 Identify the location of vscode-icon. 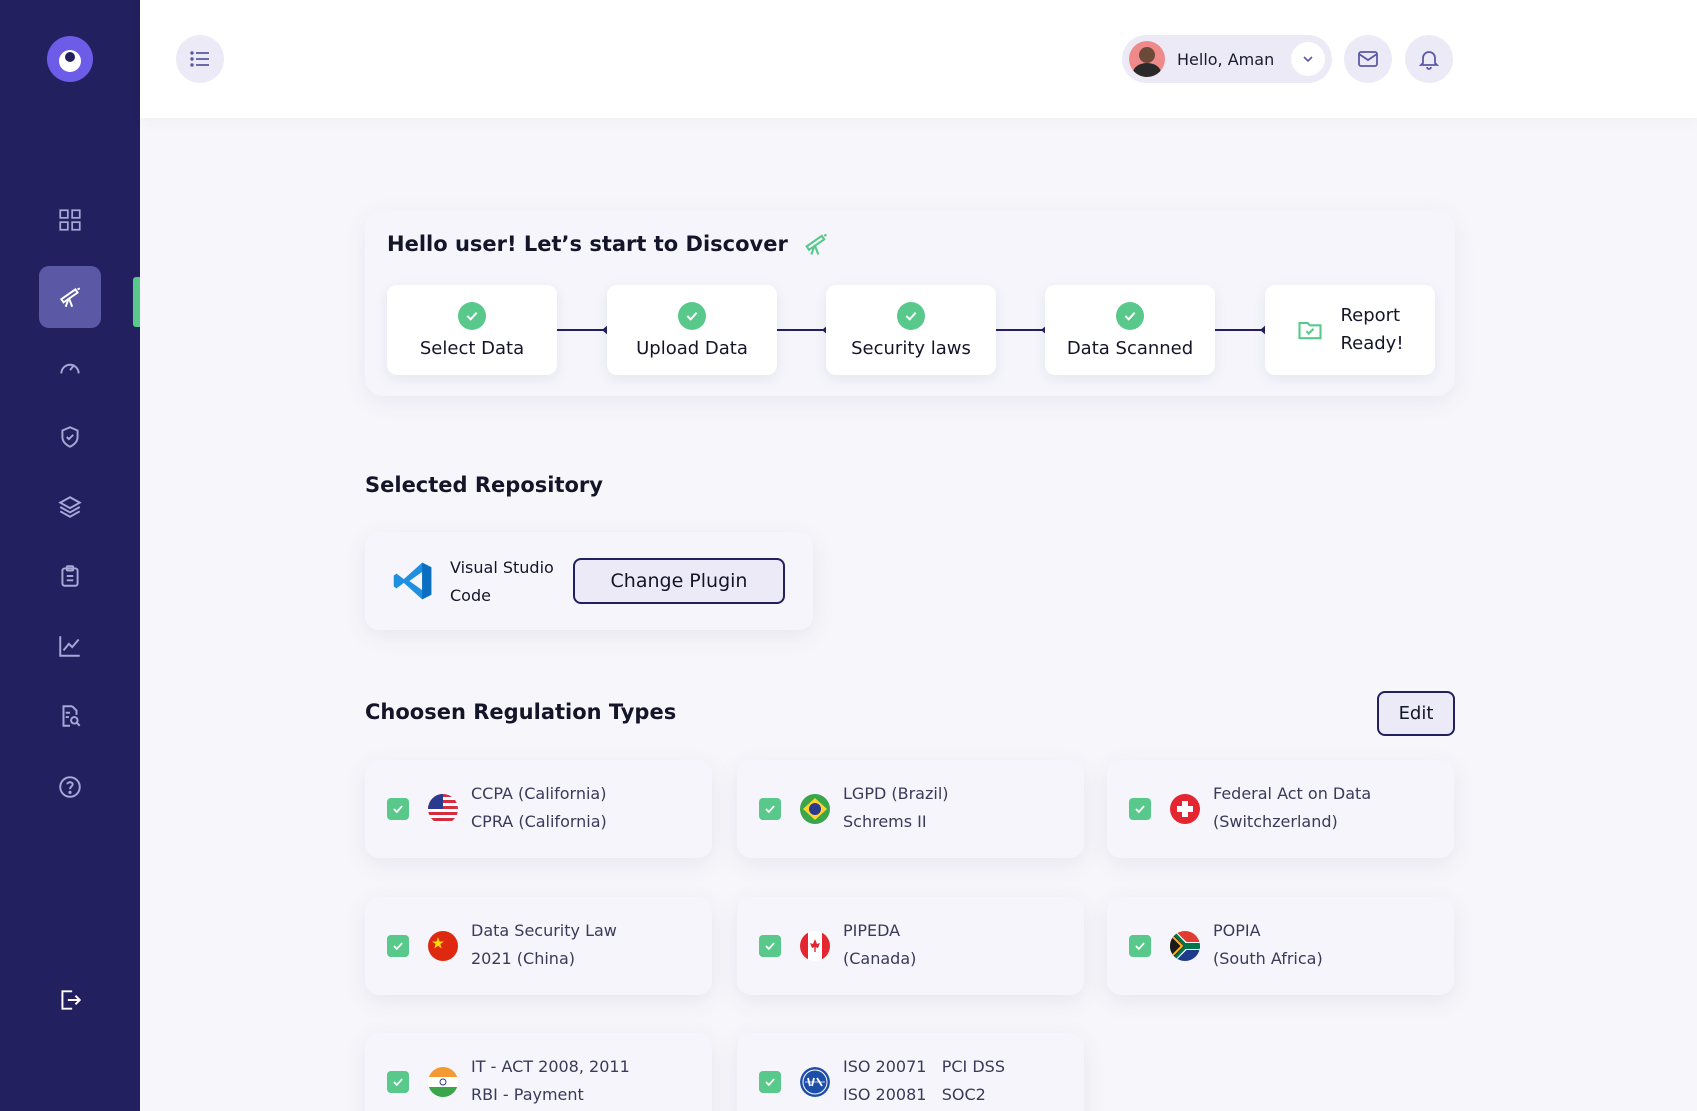
(412, 581).